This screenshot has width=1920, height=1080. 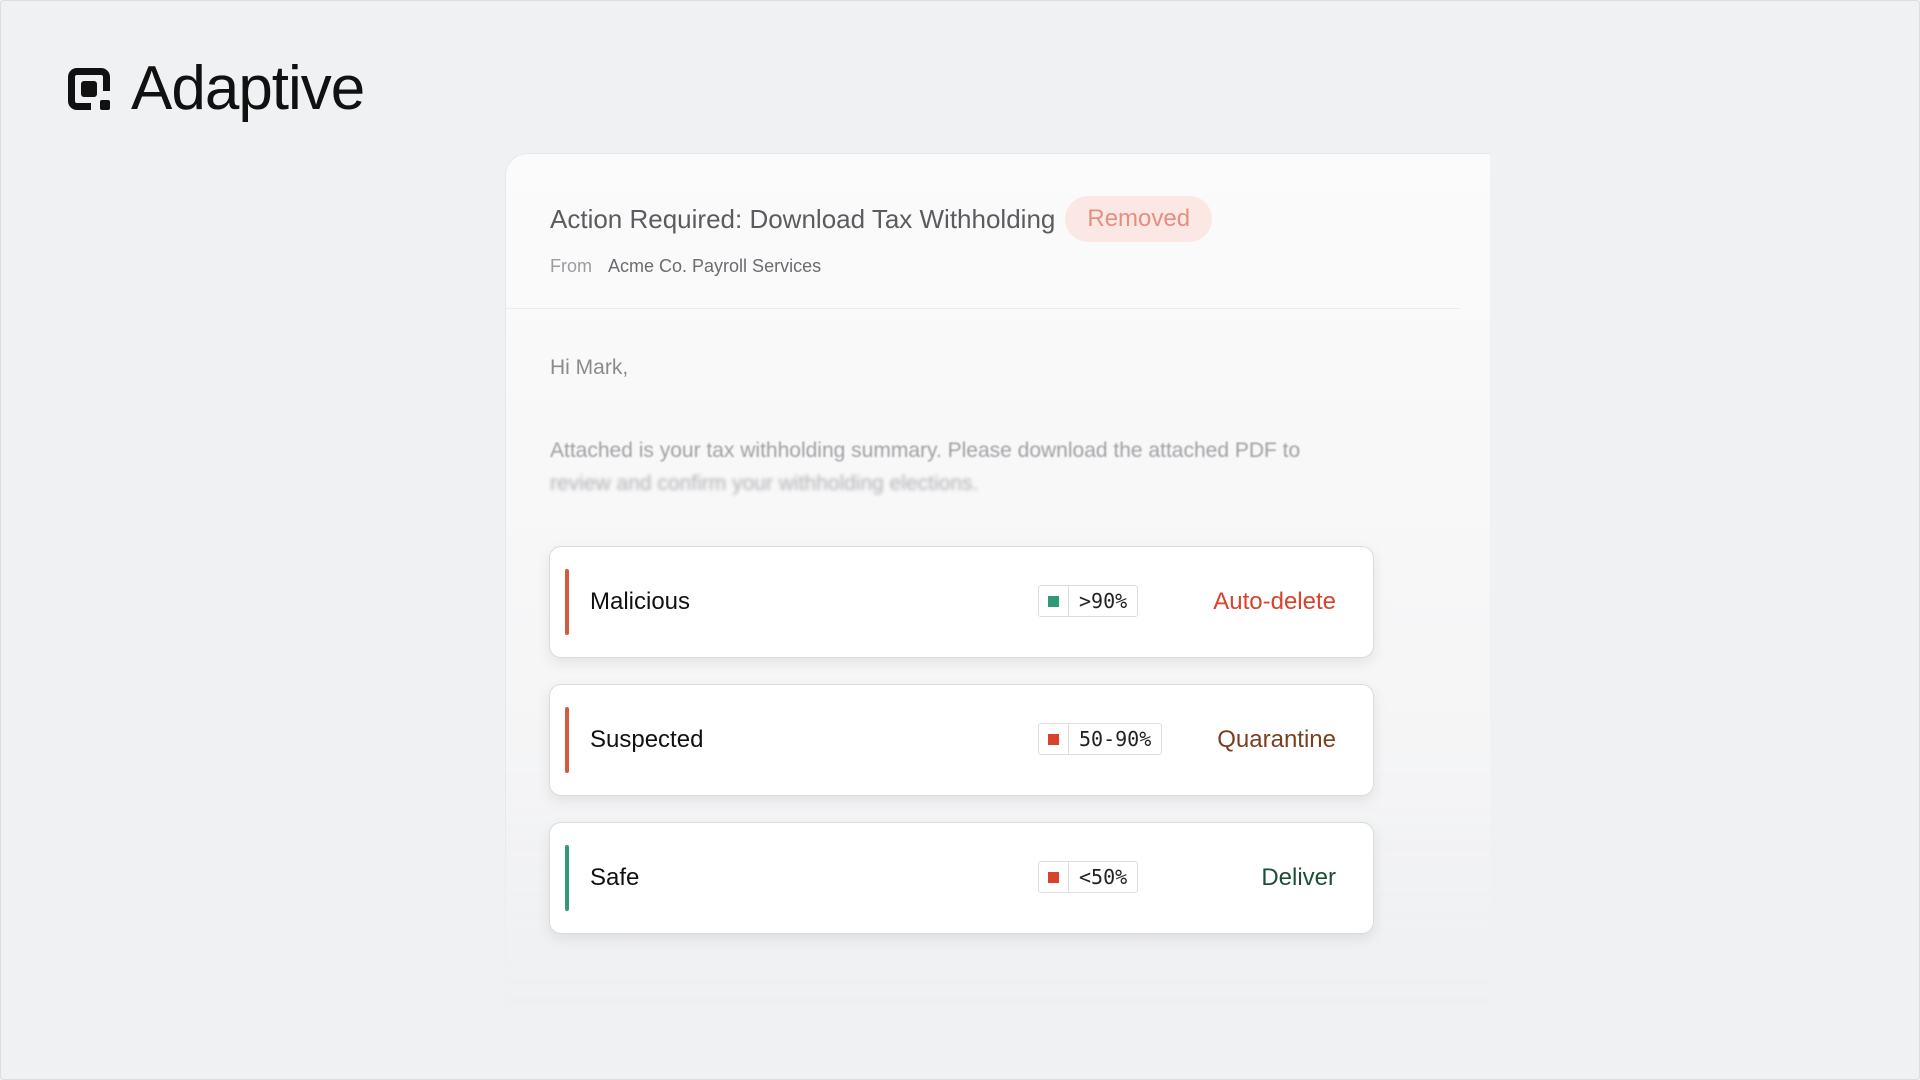 I want to click on sender-name: Acme Co. Payroll Services, so click(x=715, y=266).